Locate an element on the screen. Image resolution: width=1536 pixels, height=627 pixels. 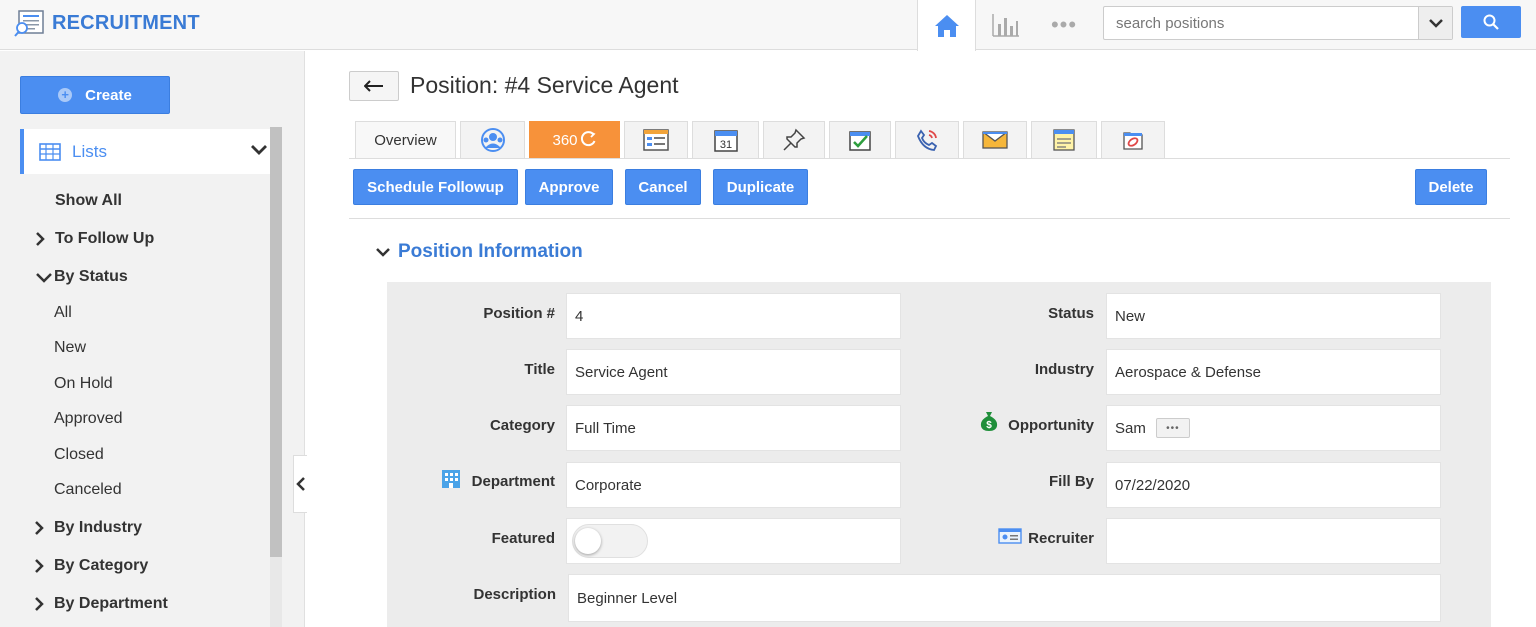
sidebar-item-label: Closed is located at coordinates (79, 454).